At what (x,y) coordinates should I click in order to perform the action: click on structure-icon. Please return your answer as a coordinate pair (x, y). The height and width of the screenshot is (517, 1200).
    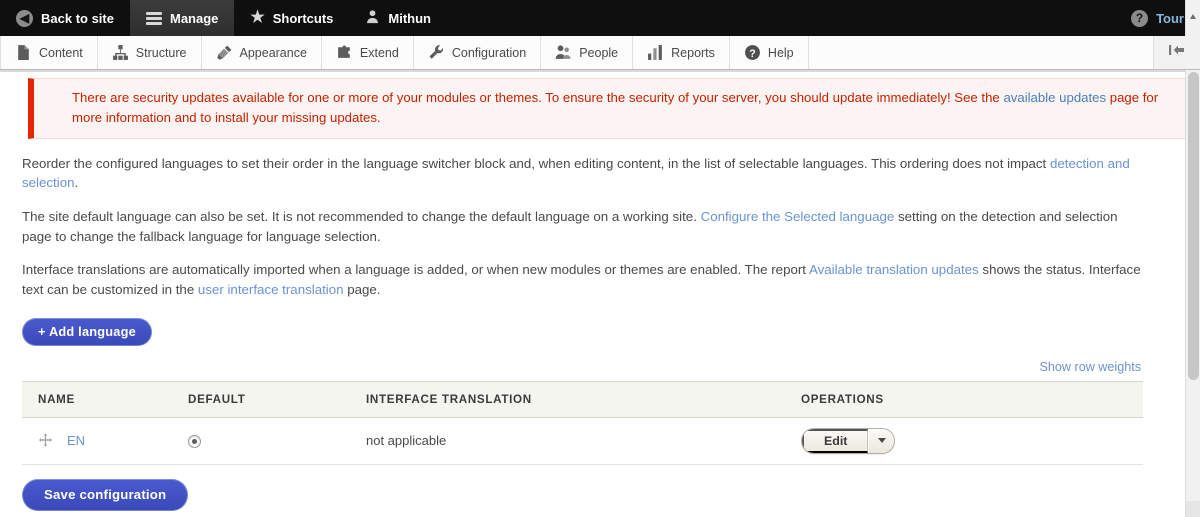
    Looking at the image, I should click on (120, 52).